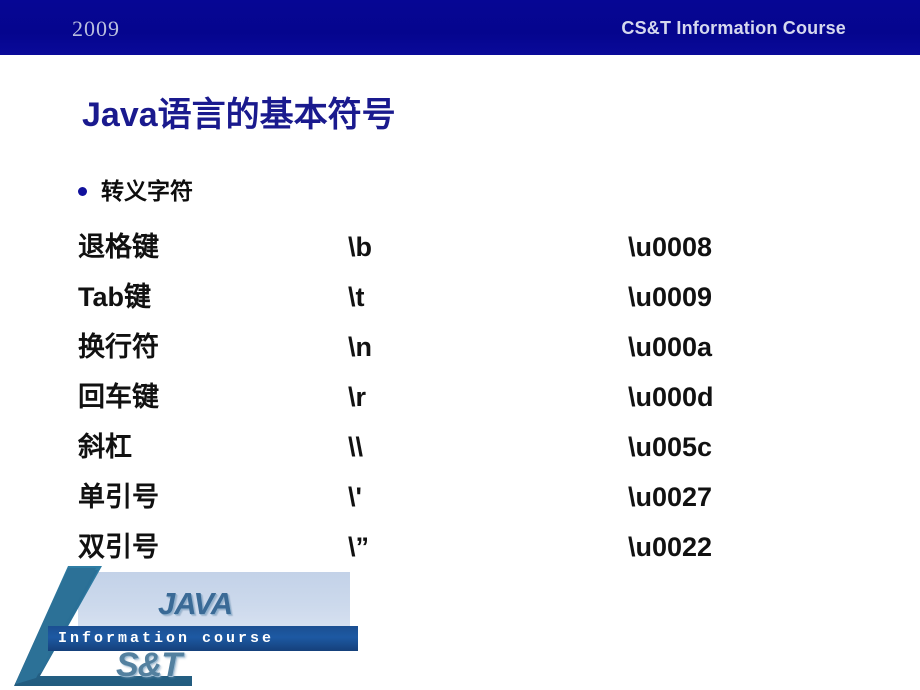 The height and width of the screenshot is (690, 920). Describe the element at coordinates (670, 297) in the screenshot. I see `escape-unicode: \u0009` at that location.